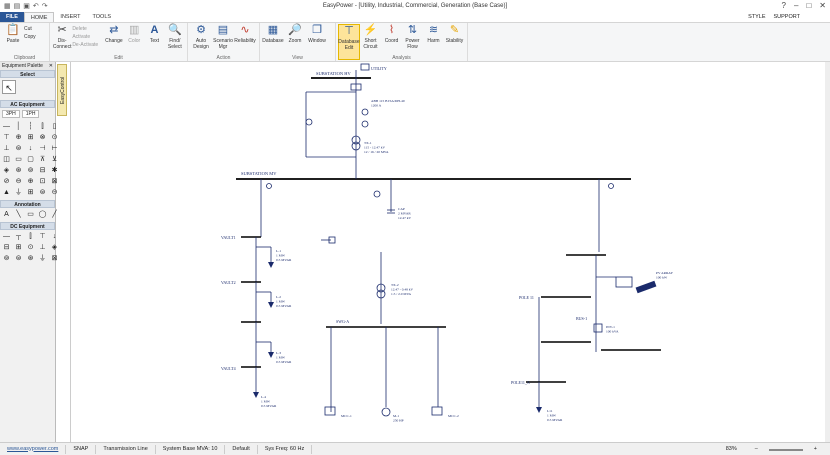 Image resolution: width=830 pixels, height=455 pixels. What do you see at coordinates (42, 193) in the screenshot?
I see `tx3-icon: ⊜` at bounding box center [42, 193].